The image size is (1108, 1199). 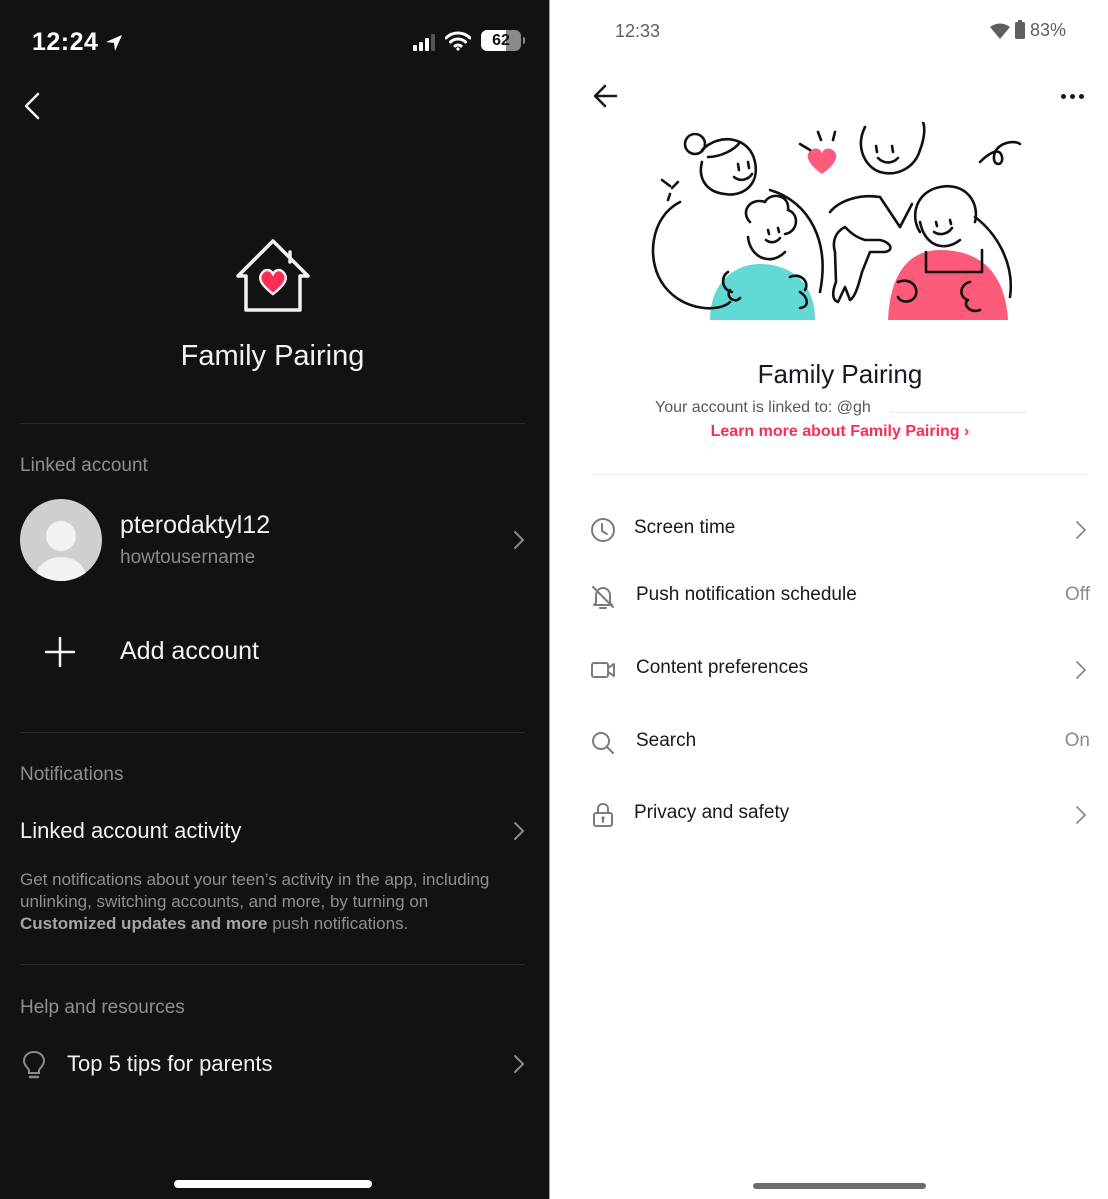 What do you see at coordinates (102, 1007) in the screenshot?
I see `section-label-help: Help and resources` at bounding box center [102, 1007].